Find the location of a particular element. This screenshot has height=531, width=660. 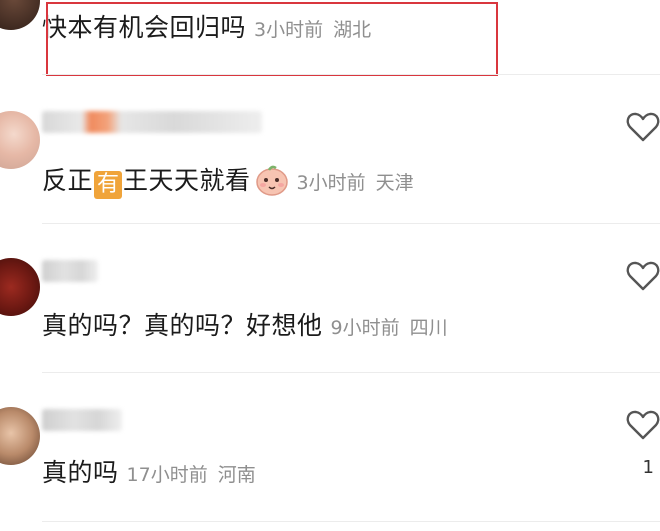

peach-emoji-icon is located at coordinates (272, 180).